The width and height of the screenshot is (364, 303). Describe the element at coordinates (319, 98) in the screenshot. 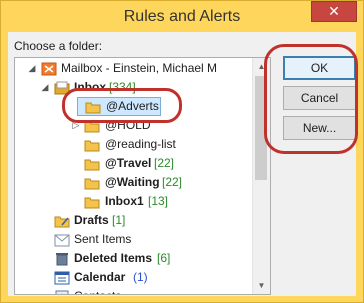

I see `cancel-button: Cancel` at that location.